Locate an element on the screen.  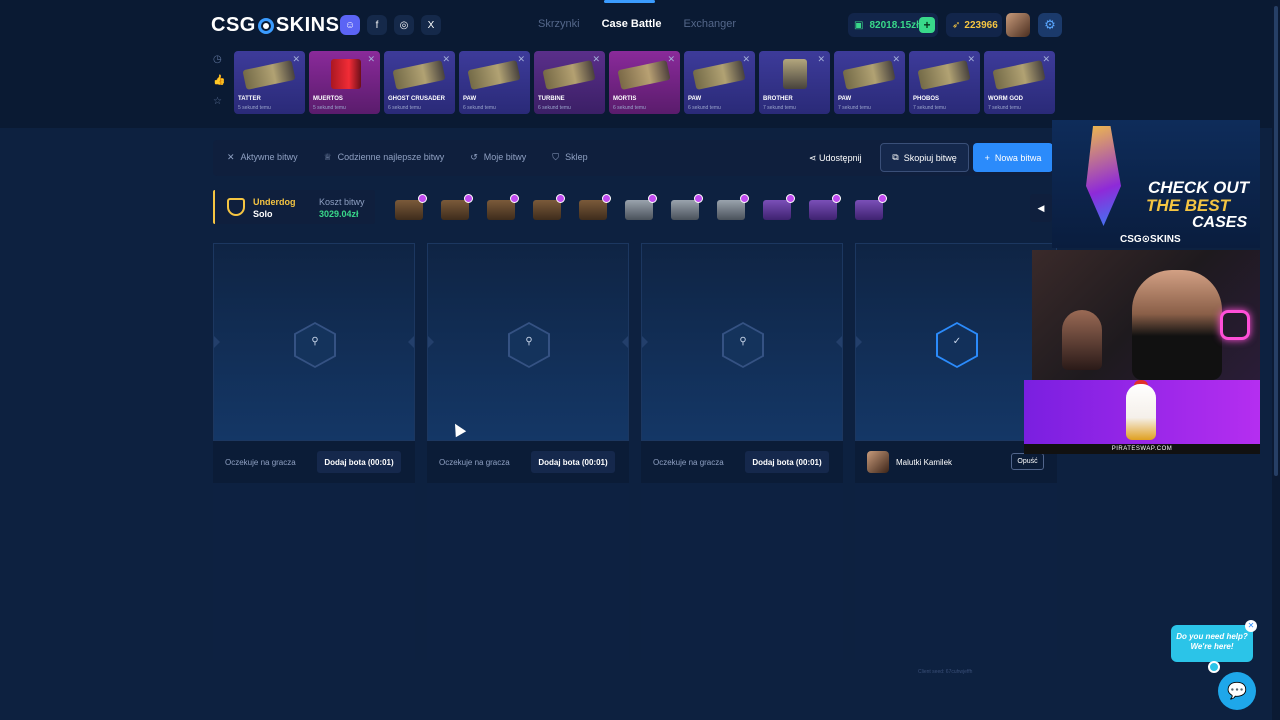
trophy-icon: ♕ is located at coordinates (327, 157).